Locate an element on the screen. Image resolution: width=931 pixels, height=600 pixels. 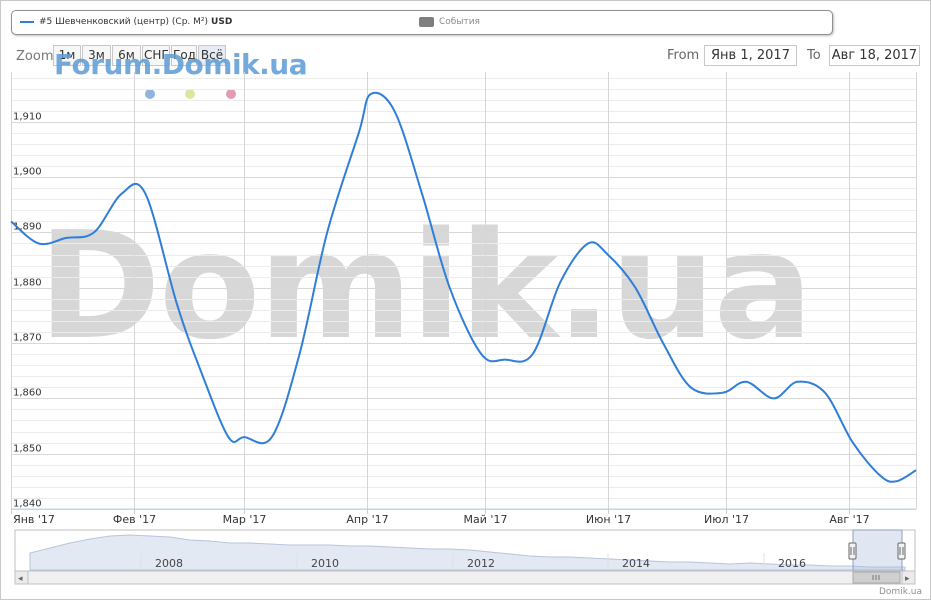
chevron-left-icon: ◂ is located at coordinates (20, 579).